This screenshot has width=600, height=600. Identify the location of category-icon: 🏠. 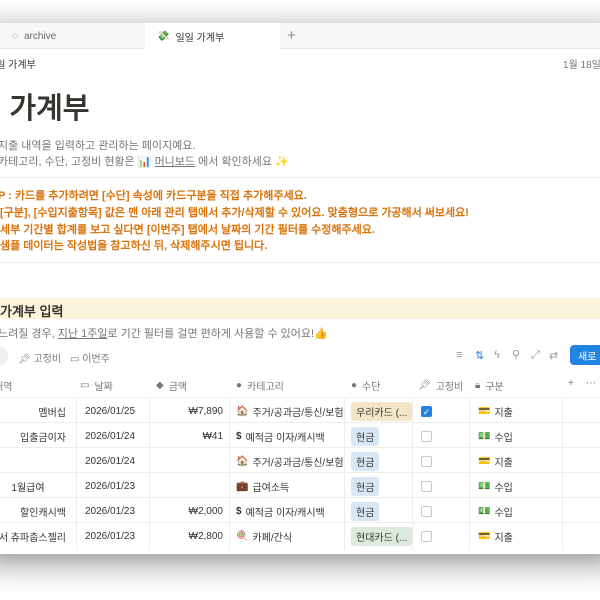
(242, 461).